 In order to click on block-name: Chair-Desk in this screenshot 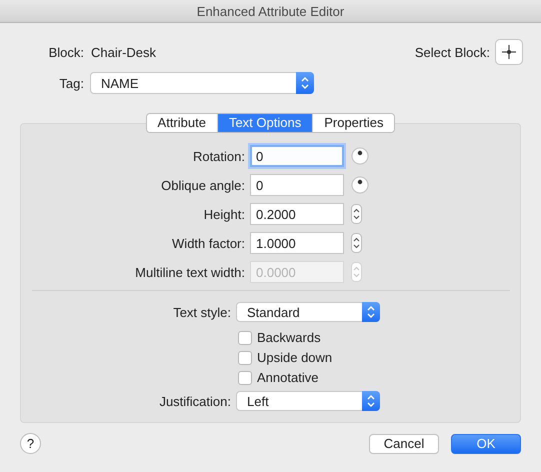, I will do `click(124, 52)`.